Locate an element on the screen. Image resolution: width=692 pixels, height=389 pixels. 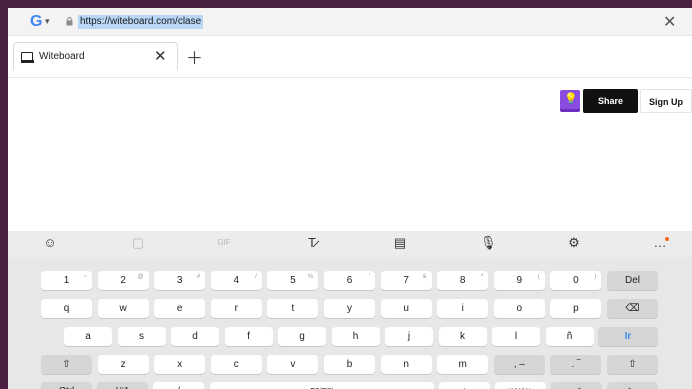
key-e: e is located at coordinates (180, 308).